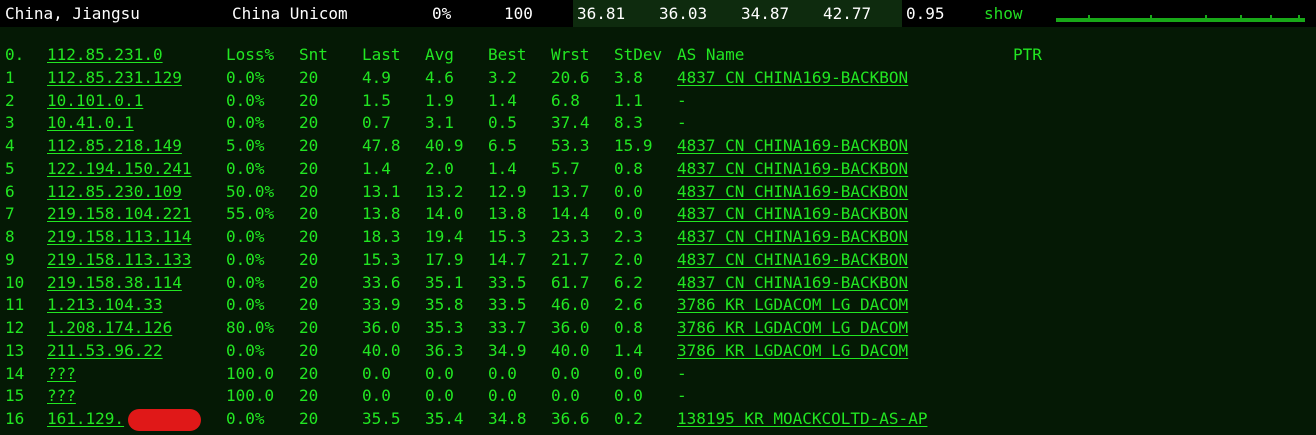  I want to click on hop-host-link: 219.158.38.114, so click(114, 283).